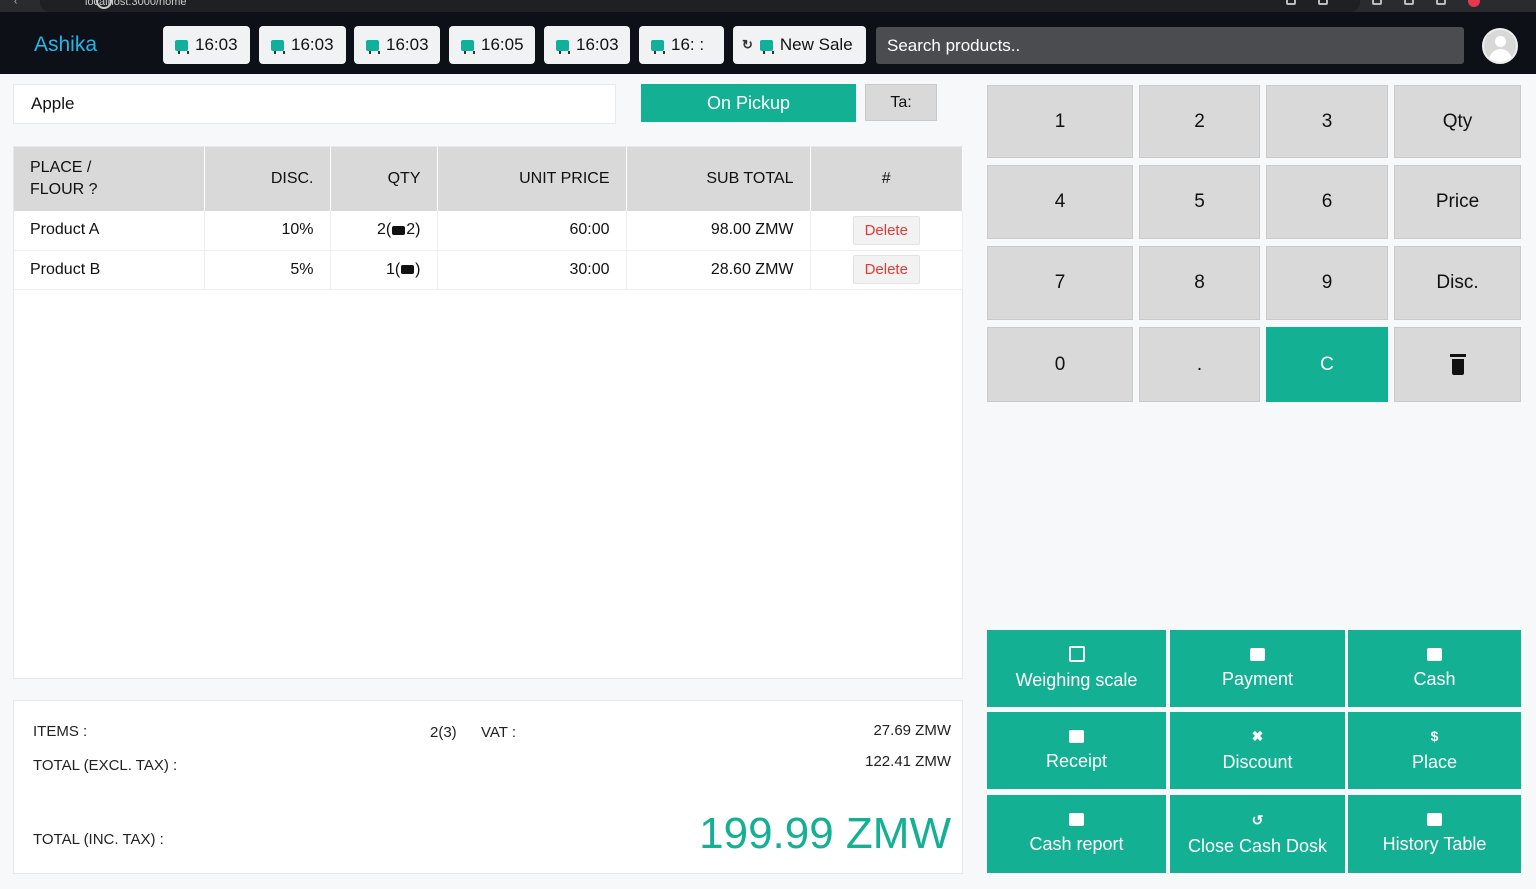 This screenshot has height=889, width=1536. What do you see at coordinates (816, 44) in the screenshot?
I see `new-sale-label: New Sale` at bounding box center [816, 44].